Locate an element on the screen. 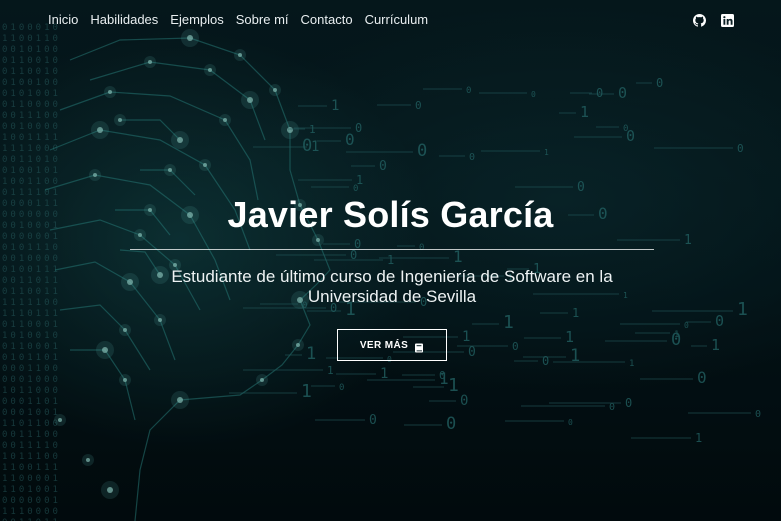 This screenshot has width=781, height=521. hero-subtitle-line-2: Universidad de Sevilla is located at coordinates (392, 296).